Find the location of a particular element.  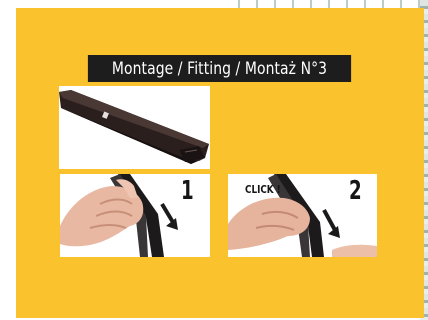

click-callout: CLICK ! is located at coordinates (263, 189).